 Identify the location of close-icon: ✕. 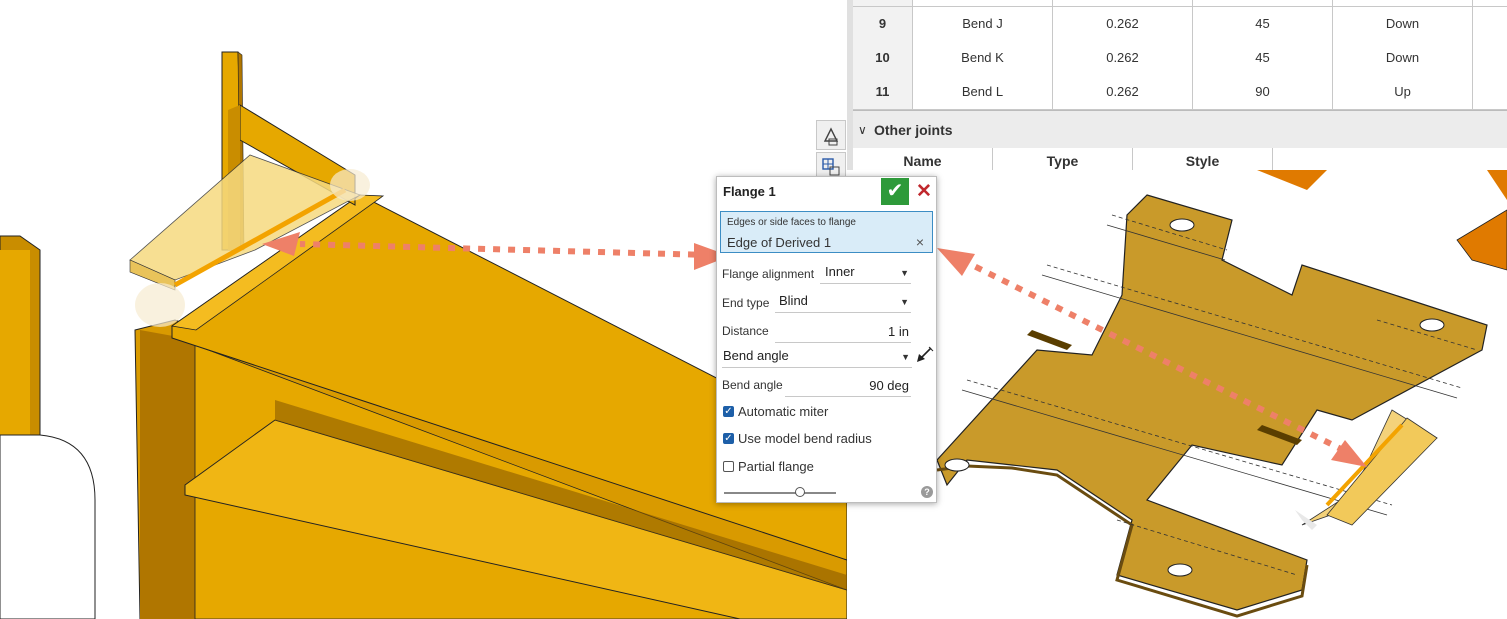
(924, 191).